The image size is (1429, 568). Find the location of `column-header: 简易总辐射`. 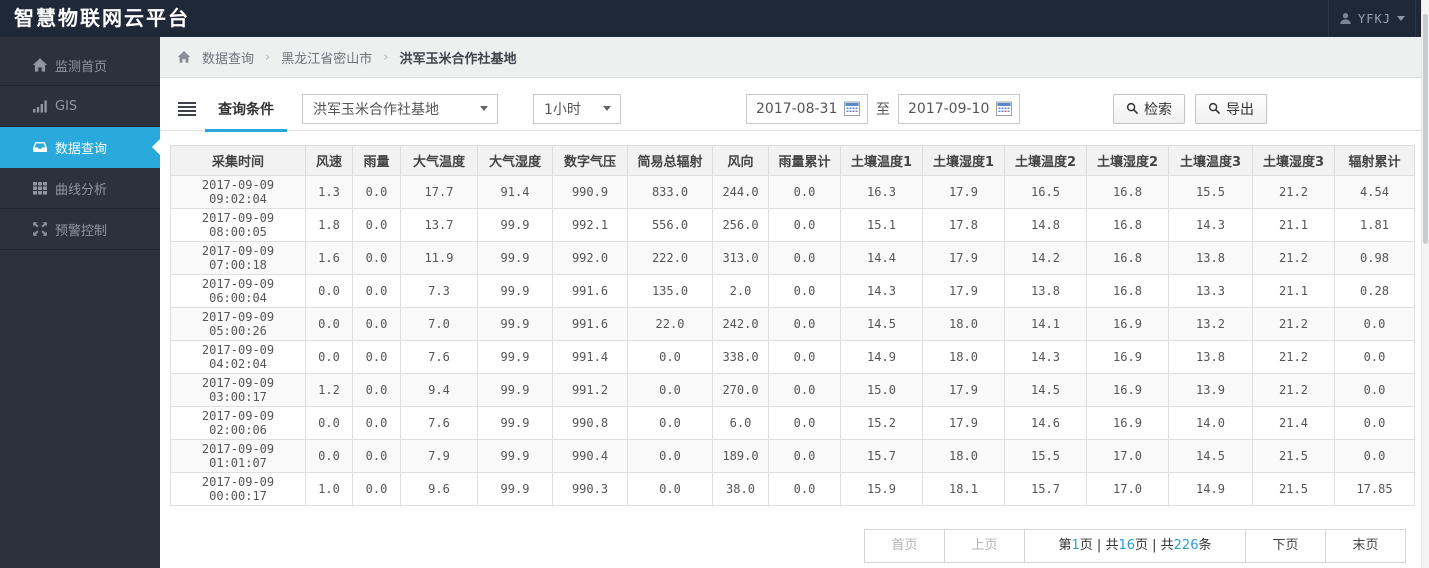

column-header: 简易总辐射 is located at coordinates (670, 160).